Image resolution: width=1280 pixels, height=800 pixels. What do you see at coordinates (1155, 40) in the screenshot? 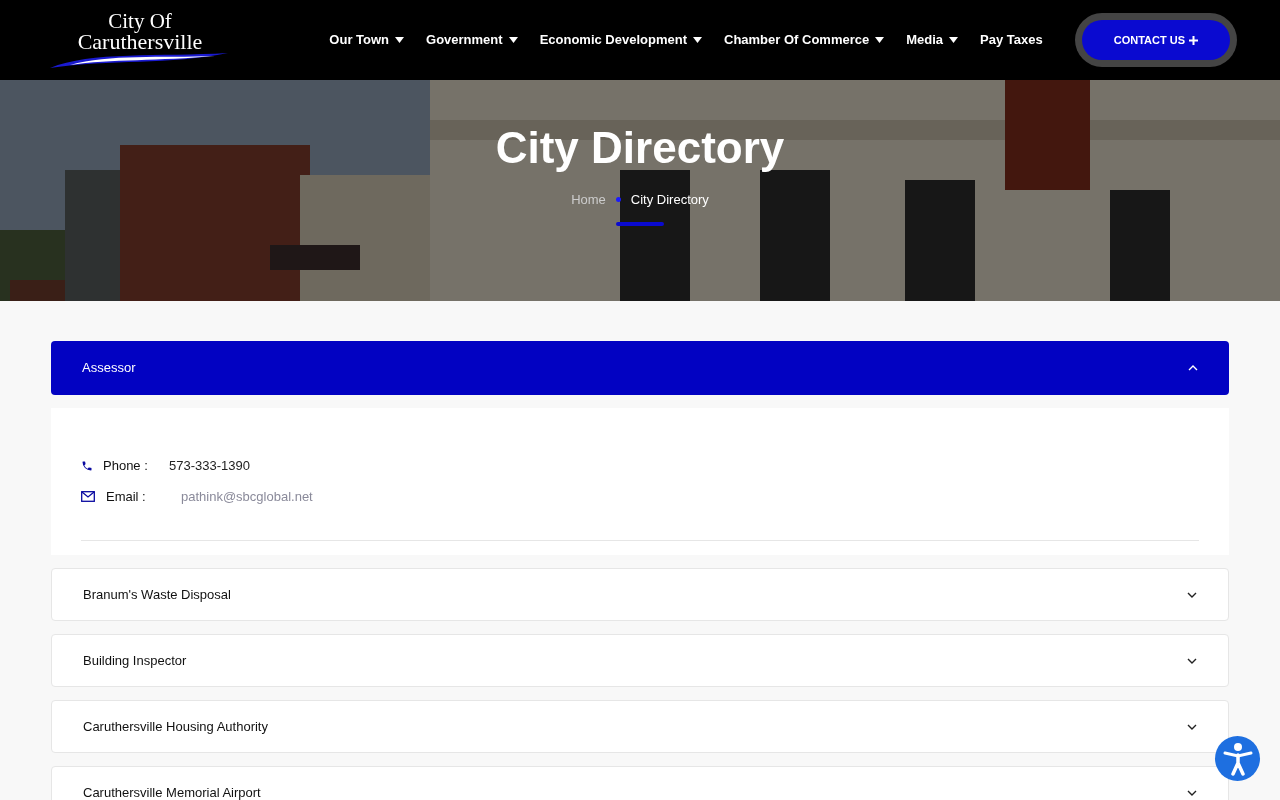
I see `contact-button: CONTACT US` at bounding box center [1155, 40].